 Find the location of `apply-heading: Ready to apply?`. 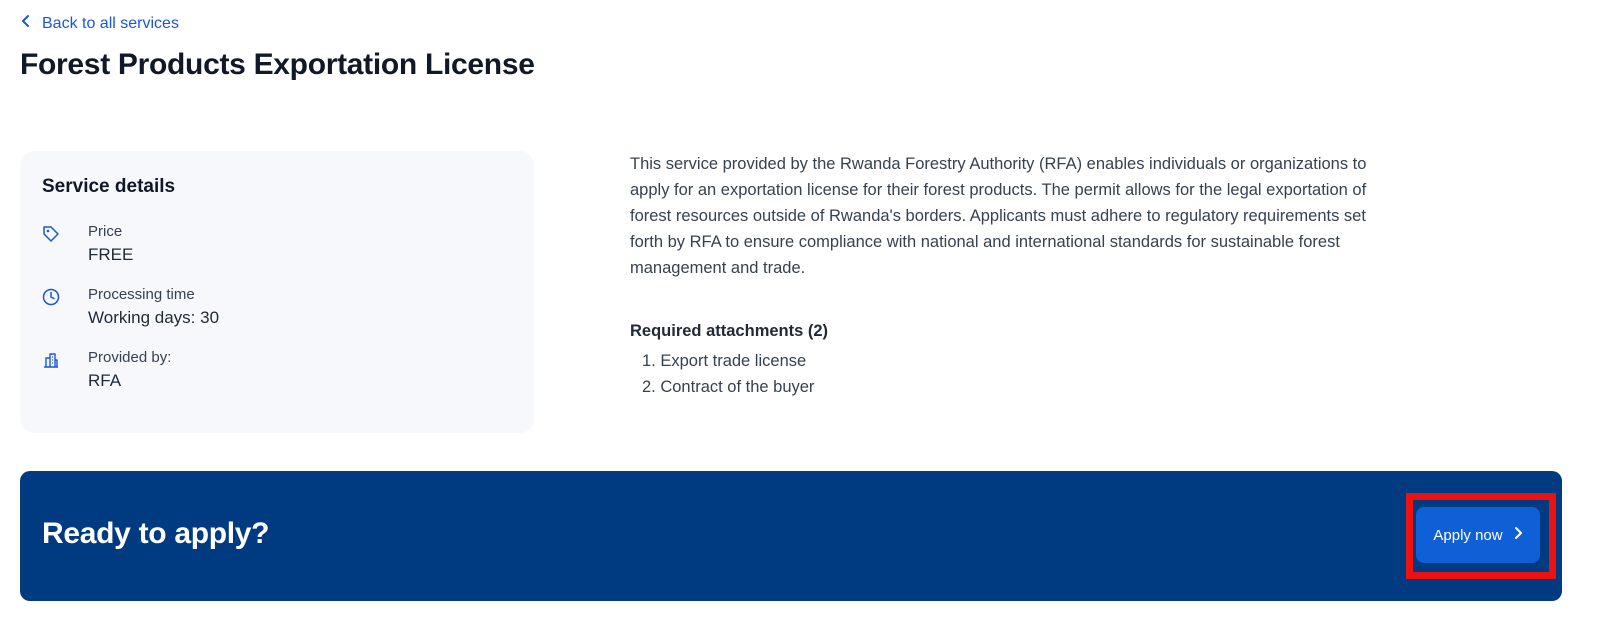

apply-heading: Ready to apply? is located at coordinates (156, 533).